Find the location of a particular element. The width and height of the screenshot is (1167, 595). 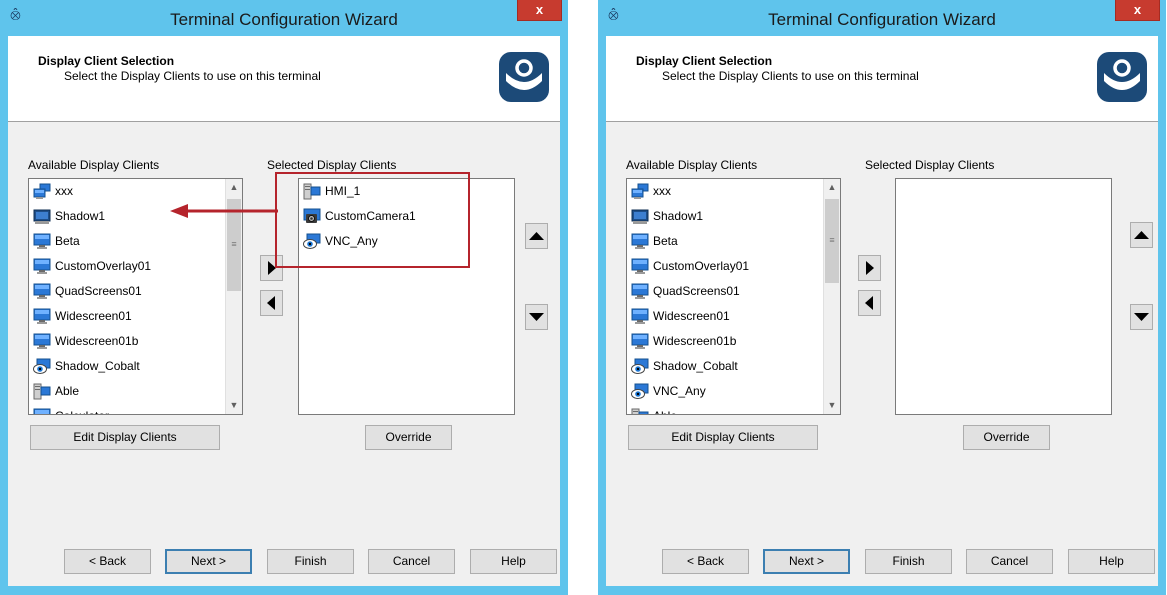

arrow-left-icon is located at coordinates (271, 303).